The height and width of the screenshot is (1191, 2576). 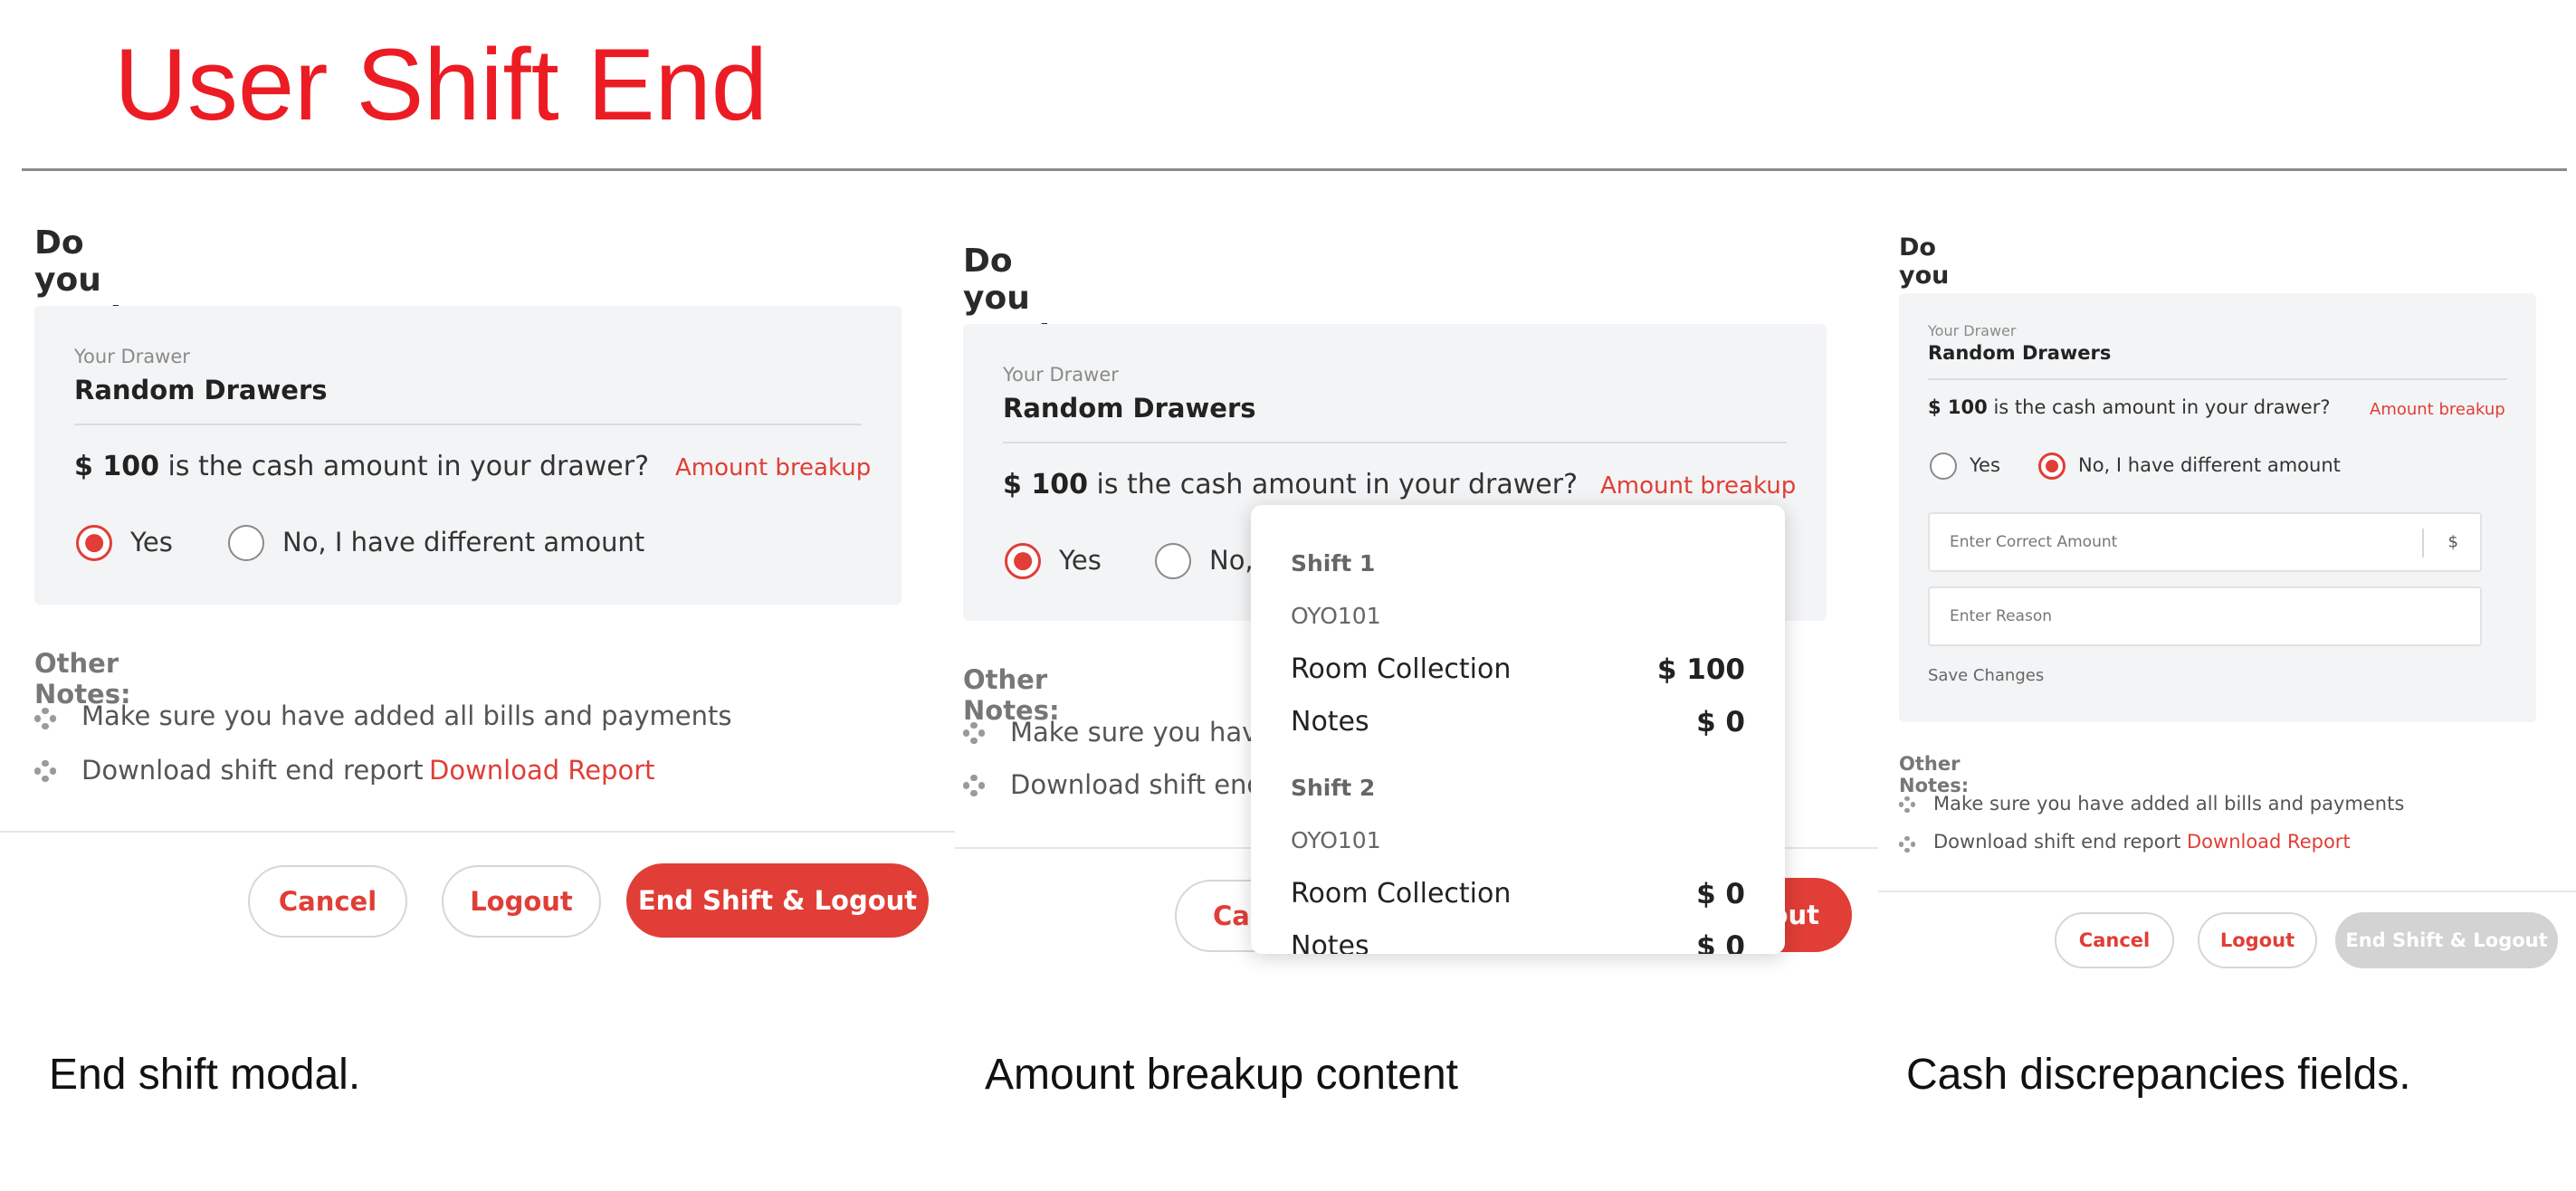 I want to click on reason-field: Enter Reason, so click(x=2205, y=616).